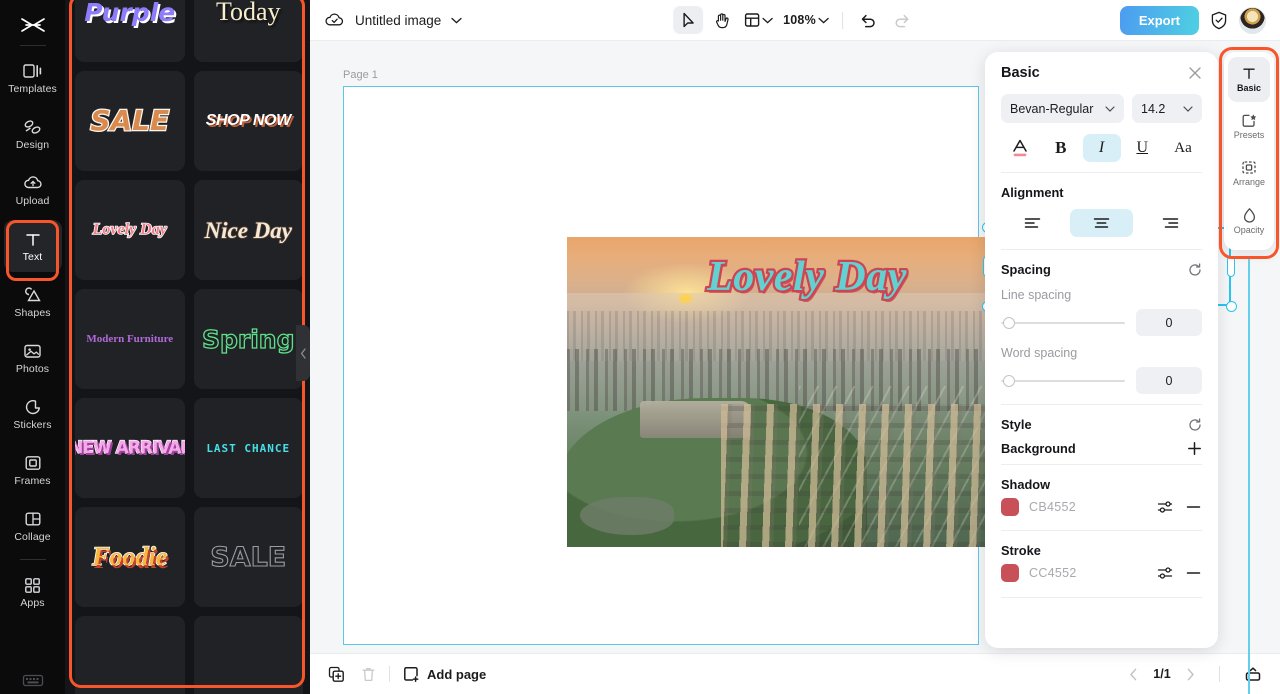 The image size is (1280, 694). What do you see at coordinates (33, 78) in the screenshot?
I see `sidebar-item-templates: Templates` at bounding box center [33, 78].